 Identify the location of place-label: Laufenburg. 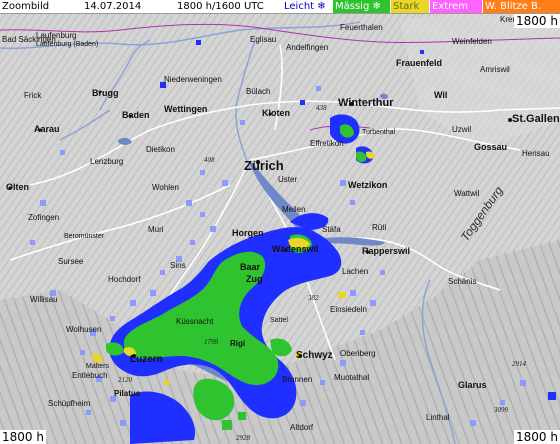
(56, 35).